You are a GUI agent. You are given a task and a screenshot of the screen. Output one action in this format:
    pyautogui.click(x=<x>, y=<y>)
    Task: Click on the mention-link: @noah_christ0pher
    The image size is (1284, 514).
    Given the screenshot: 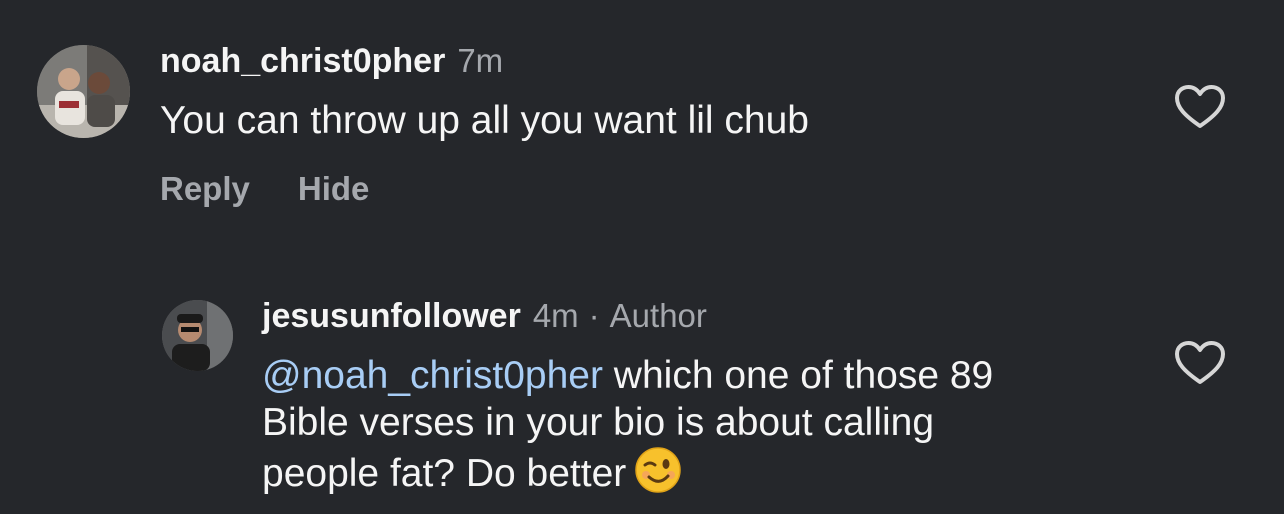 What is the action you would take?
    pyautogui.click(x=432, y=375)
    